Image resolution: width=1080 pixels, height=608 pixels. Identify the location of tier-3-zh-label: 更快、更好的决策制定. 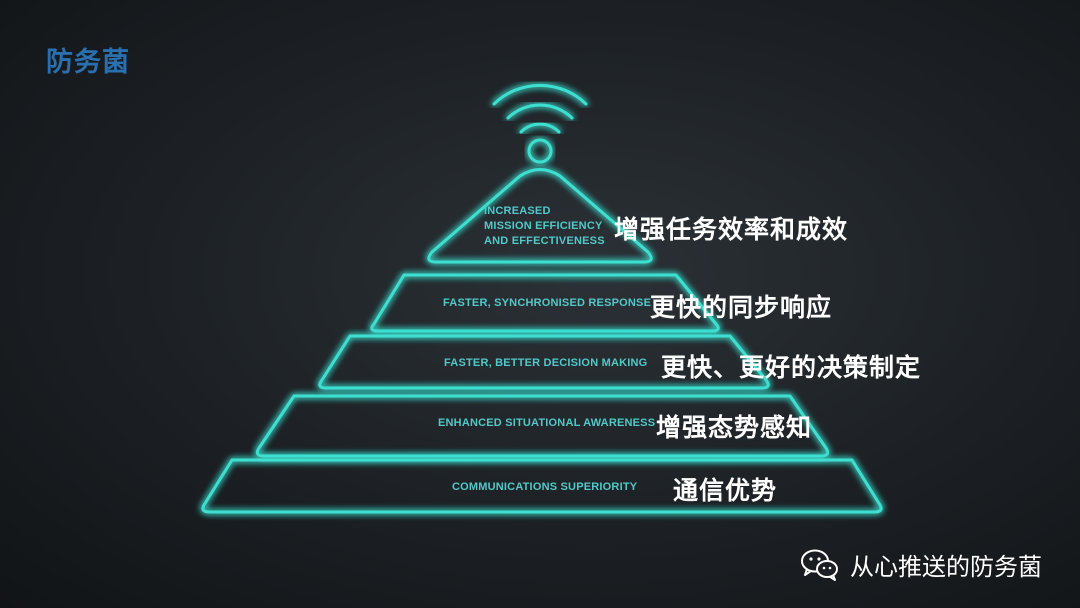
(791, 367).